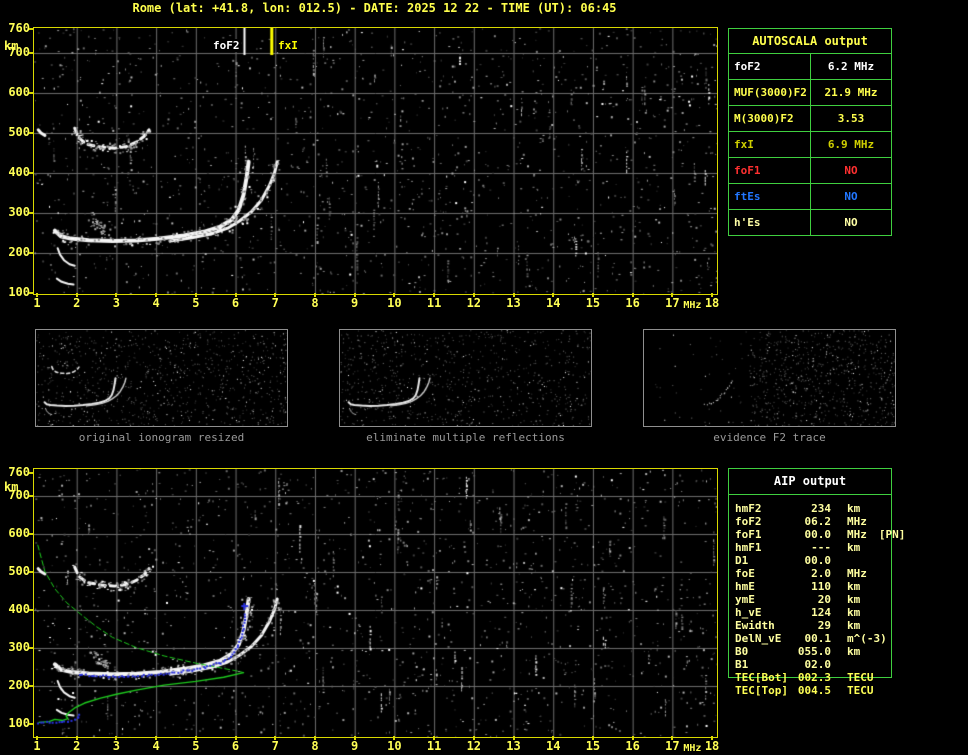 The width and height of the screenshot is (968, 755). What do you see at coordinates (810, 41) in the screenshot?
I see `autoscala-table-title: AUTOSCALA output` at bounding box center [810, 41].